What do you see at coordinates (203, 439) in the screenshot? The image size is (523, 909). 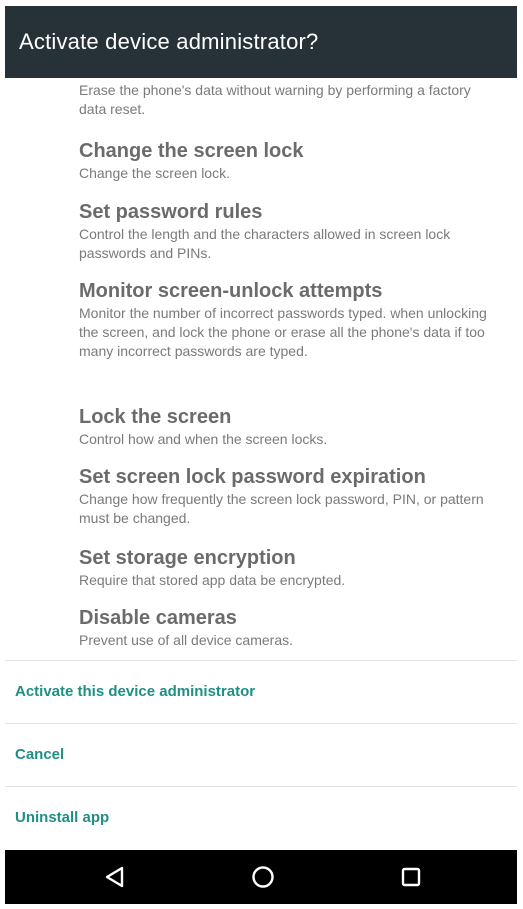 I see `permission-description: Control how and when the screen locks.` at bounding box center [203, 439].